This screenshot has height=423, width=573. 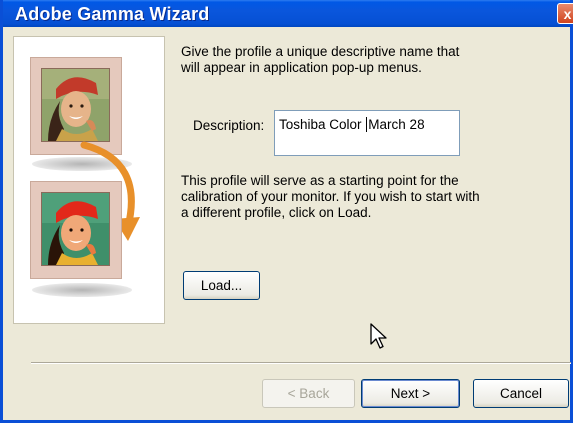 I want to click on mouse-pointer-icon, so click(x=378, y=336).